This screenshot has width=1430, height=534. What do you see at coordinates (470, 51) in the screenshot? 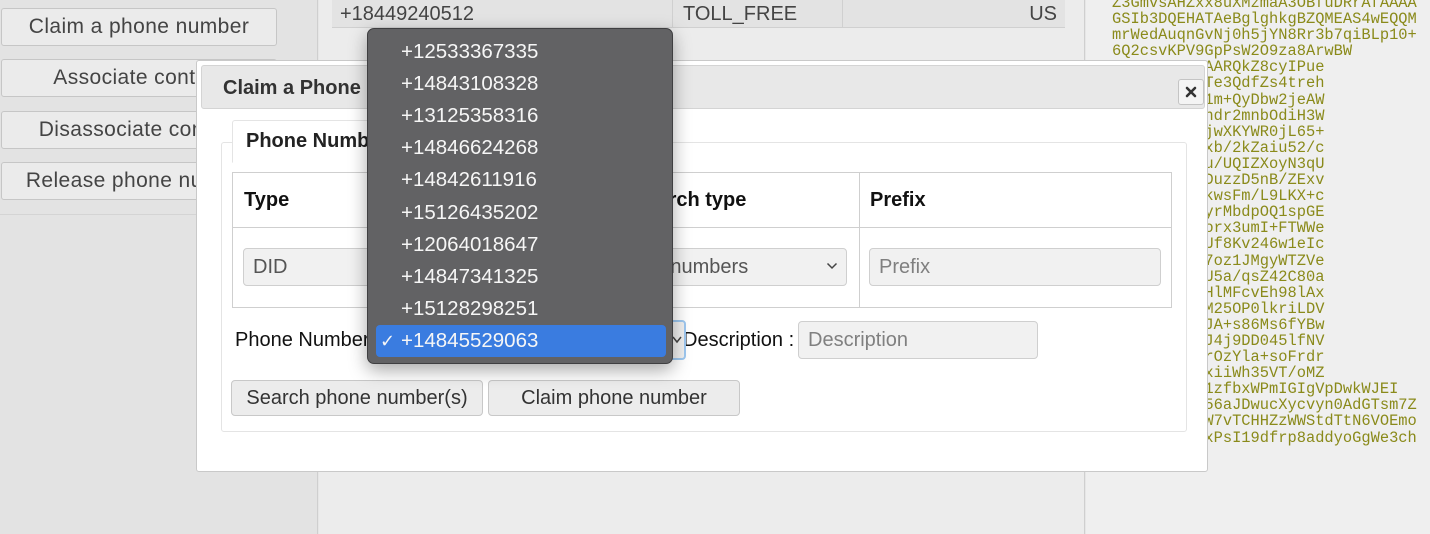
I see `phone-number-option-label: +12533367335` at bounding box center [470, 51].